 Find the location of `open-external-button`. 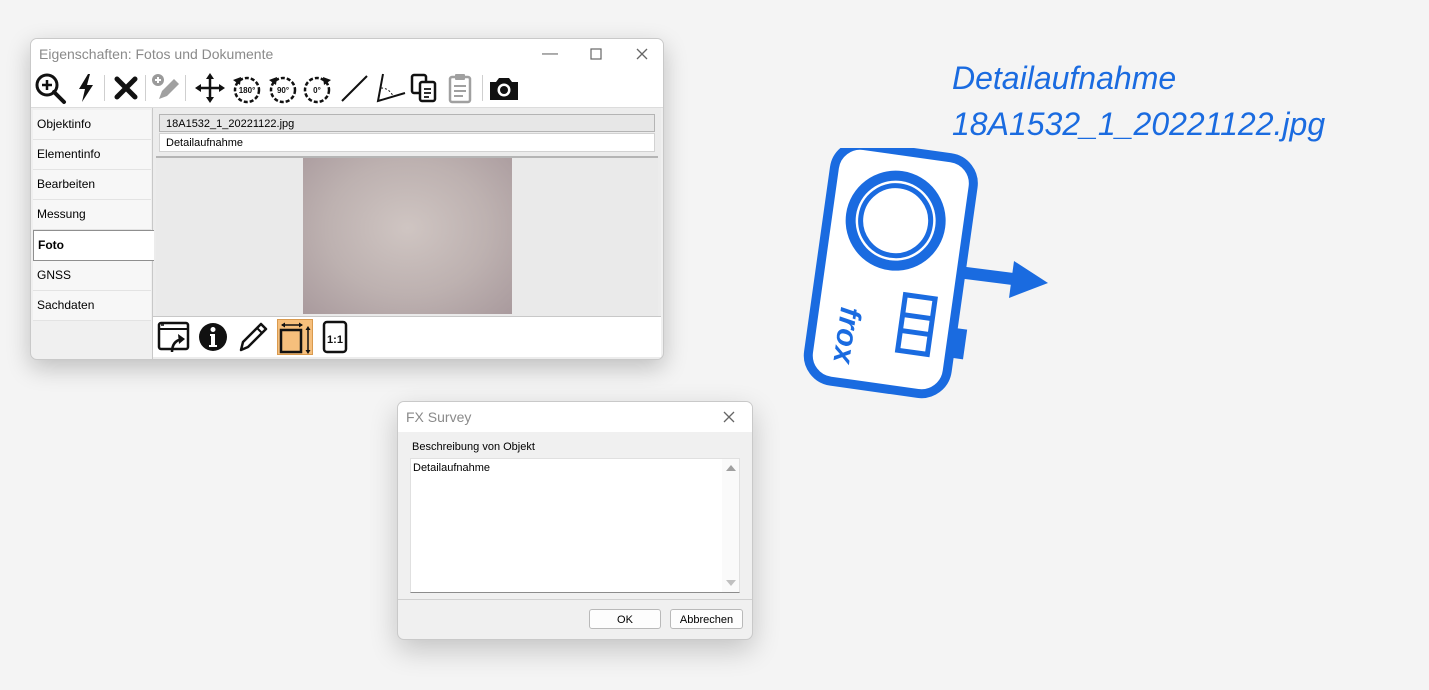

open-external-button is located at coordinates (174, 337).